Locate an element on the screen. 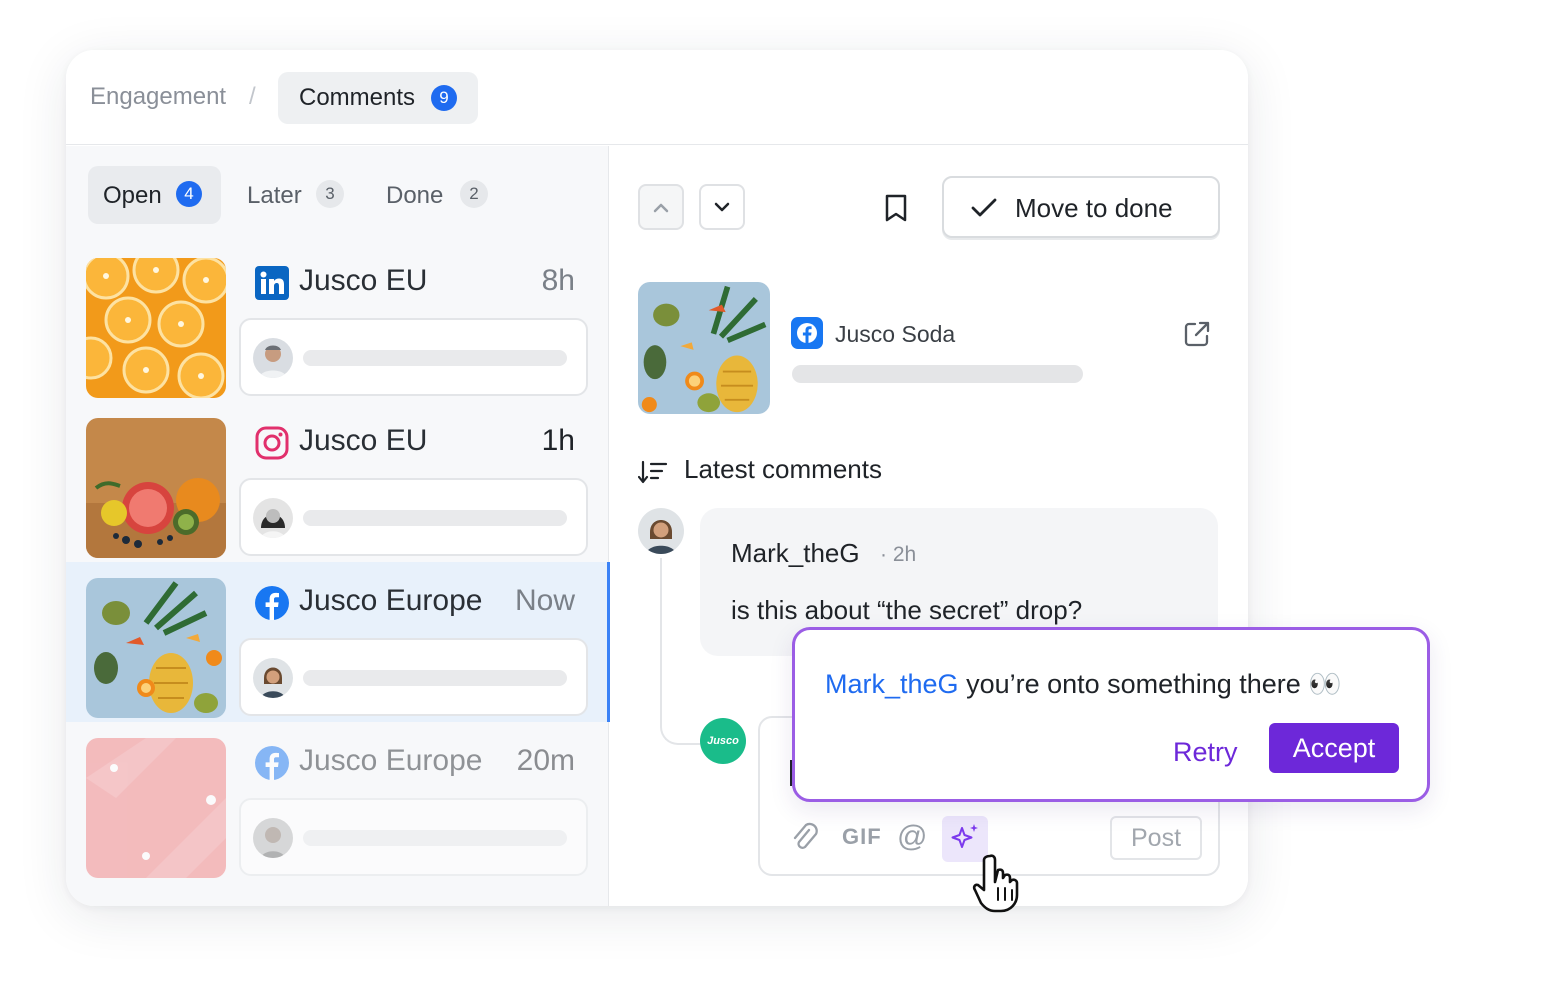 This screenshot has width=1568, height=996. list-item: Jusco EU 1h is located at coordinates (337, 482).